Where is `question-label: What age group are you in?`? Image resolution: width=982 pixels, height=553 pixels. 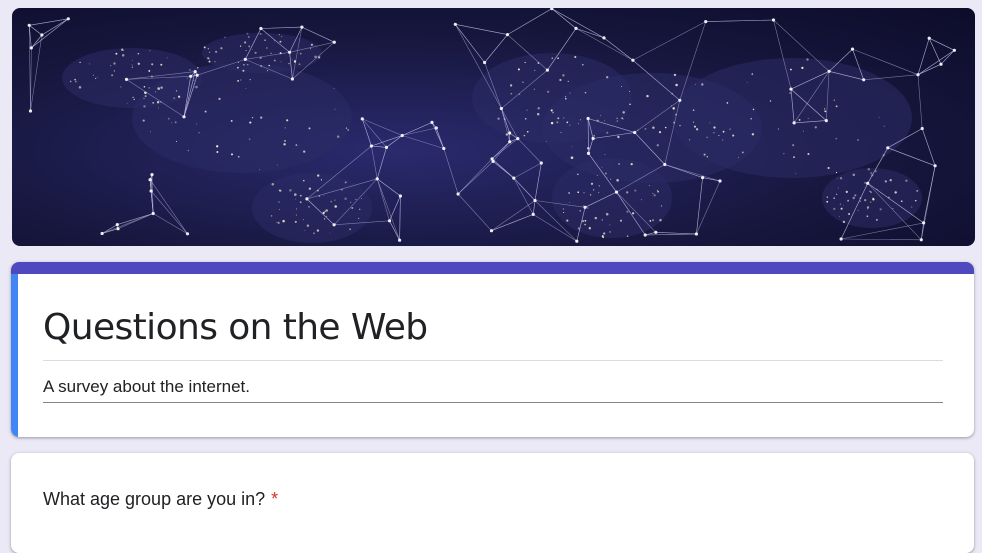 question-label: What age group are you in? is located at coordinates (154, 499).